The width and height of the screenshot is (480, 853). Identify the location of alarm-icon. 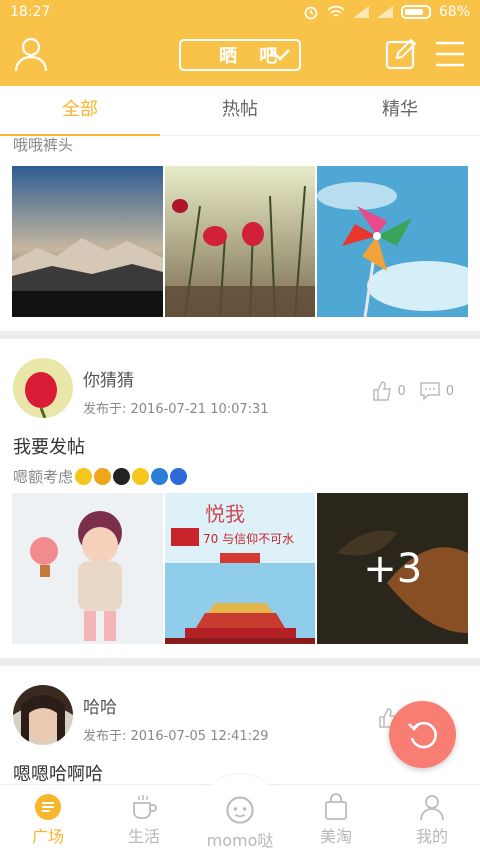
(311, 13).